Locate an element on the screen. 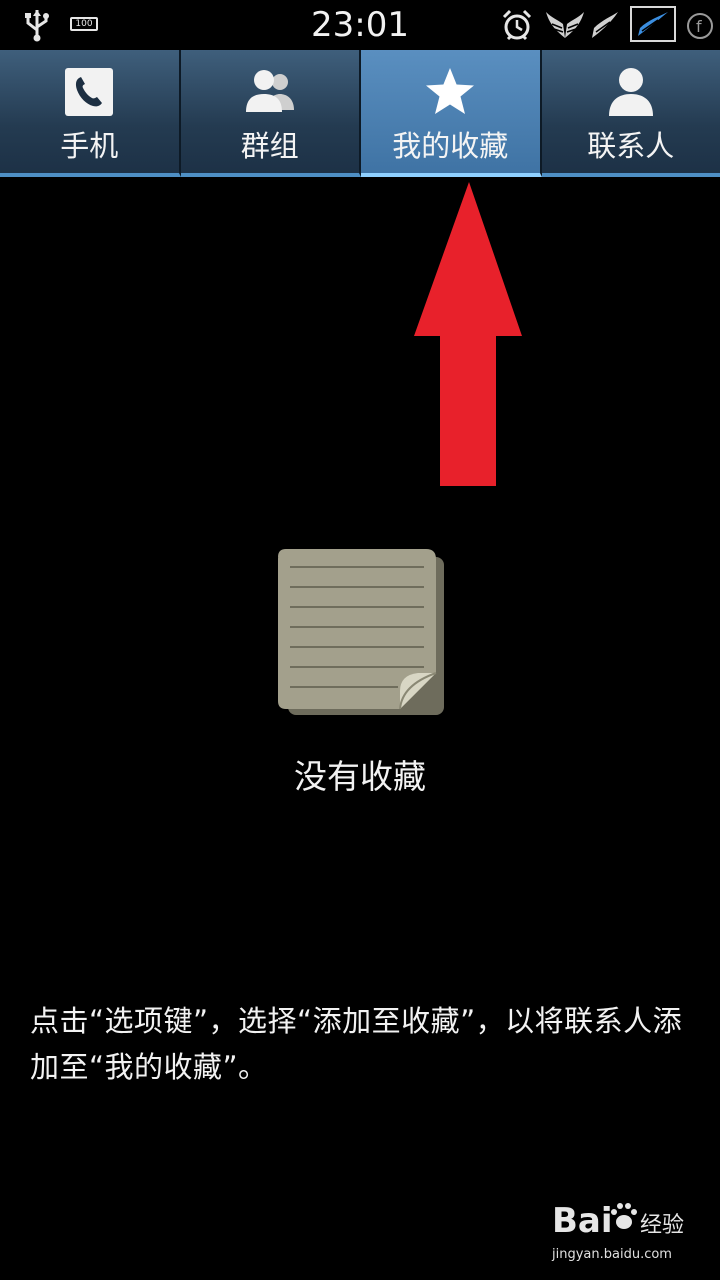  alarm-icon is located at coordinates (517, 25).